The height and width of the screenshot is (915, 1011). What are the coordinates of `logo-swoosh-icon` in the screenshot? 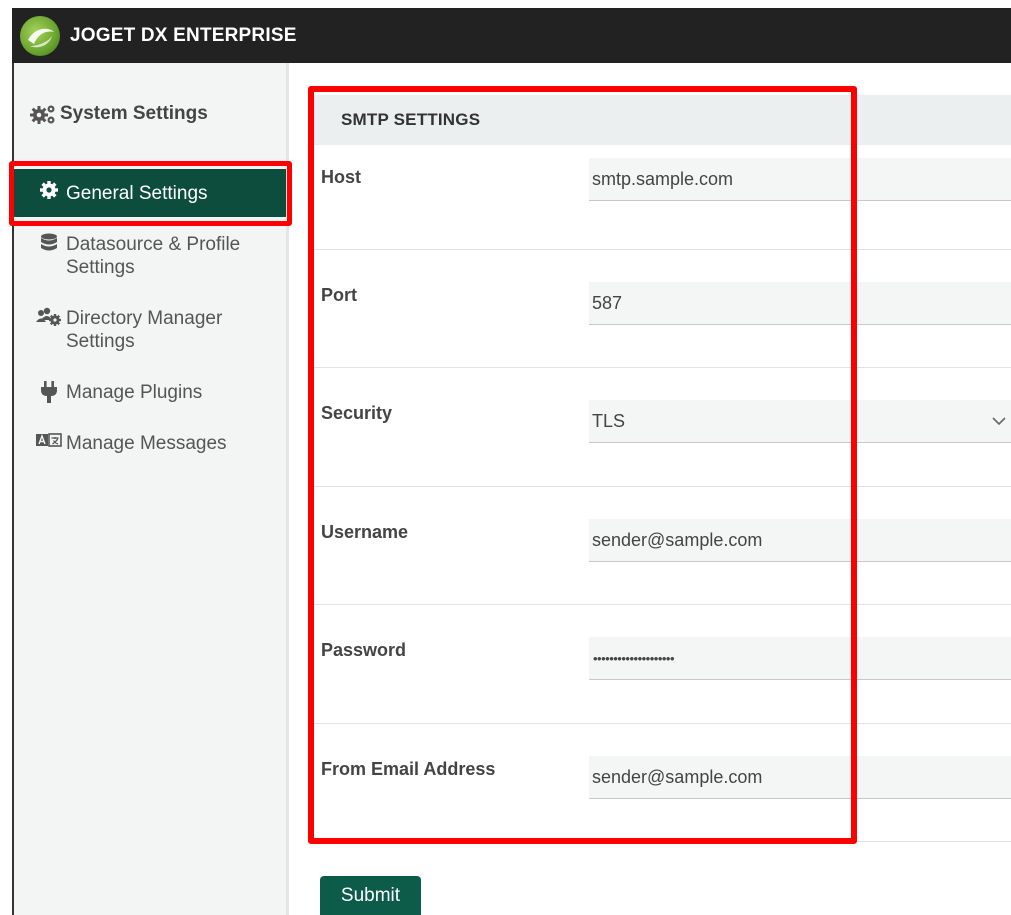 It's located at (41, 37).